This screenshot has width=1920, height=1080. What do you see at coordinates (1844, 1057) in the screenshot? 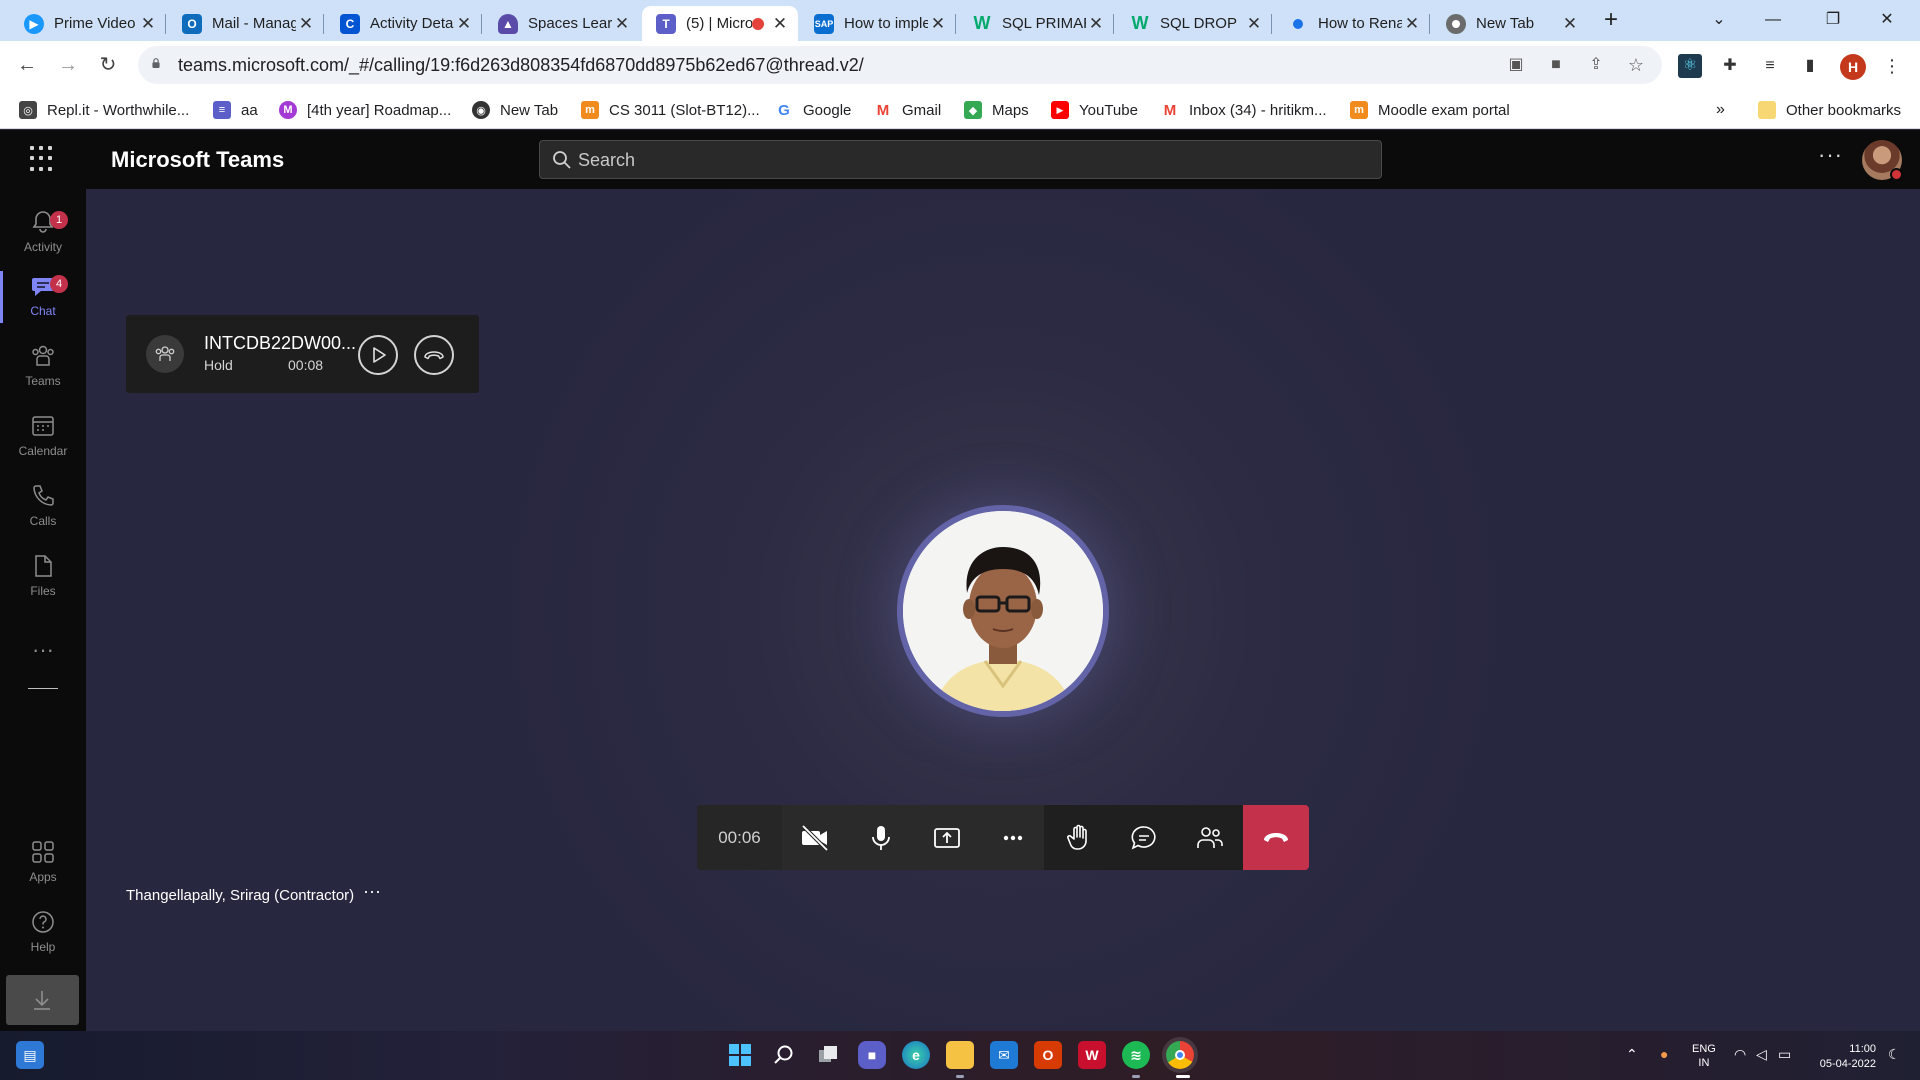
I see `clock: 11:00 05-04-2022` at bounding box center [1844, 1057].